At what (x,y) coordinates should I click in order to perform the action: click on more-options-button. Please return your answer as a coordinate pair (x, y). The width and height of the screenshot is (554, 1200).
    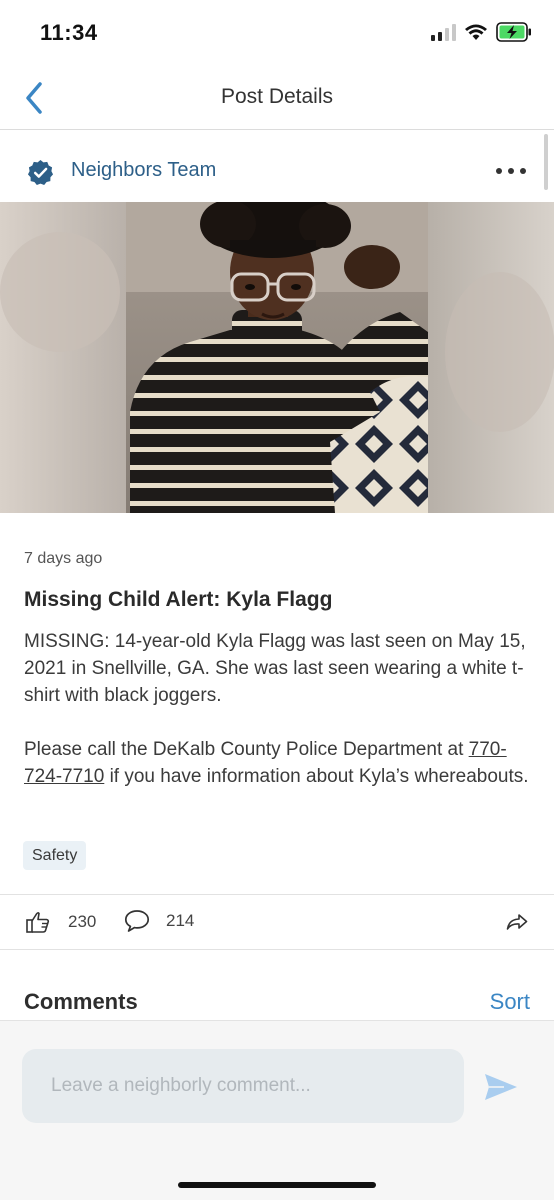
    Looking at the image, I should click on (511, 171).